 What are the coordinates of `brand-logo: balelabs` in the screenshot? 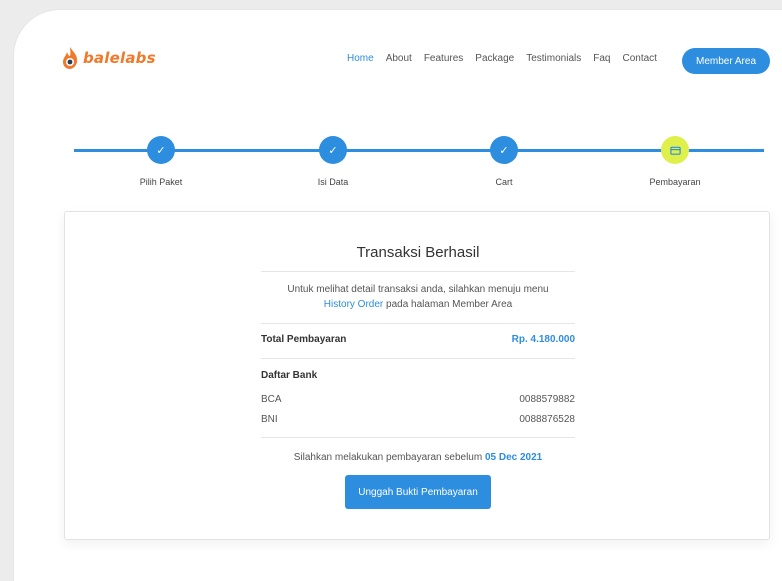 It's located at (108, 58).